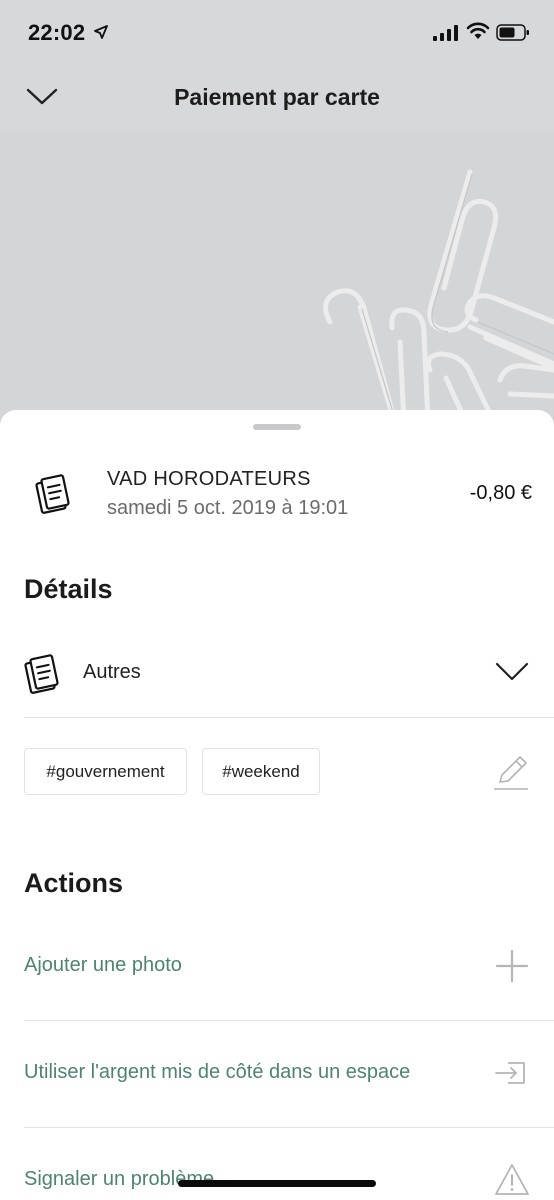 The width and height of the screenshot is (554, 1200). What do you see at coordinates (105, 771) in the screenshot?
I see `tag-chip: #gouvernement` at bounding box center [105, 771].